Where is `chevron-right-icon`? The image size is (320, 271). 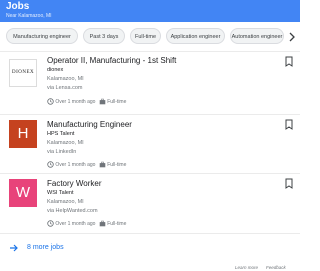
chevron-right-icon is located at coordinates (292, 37).